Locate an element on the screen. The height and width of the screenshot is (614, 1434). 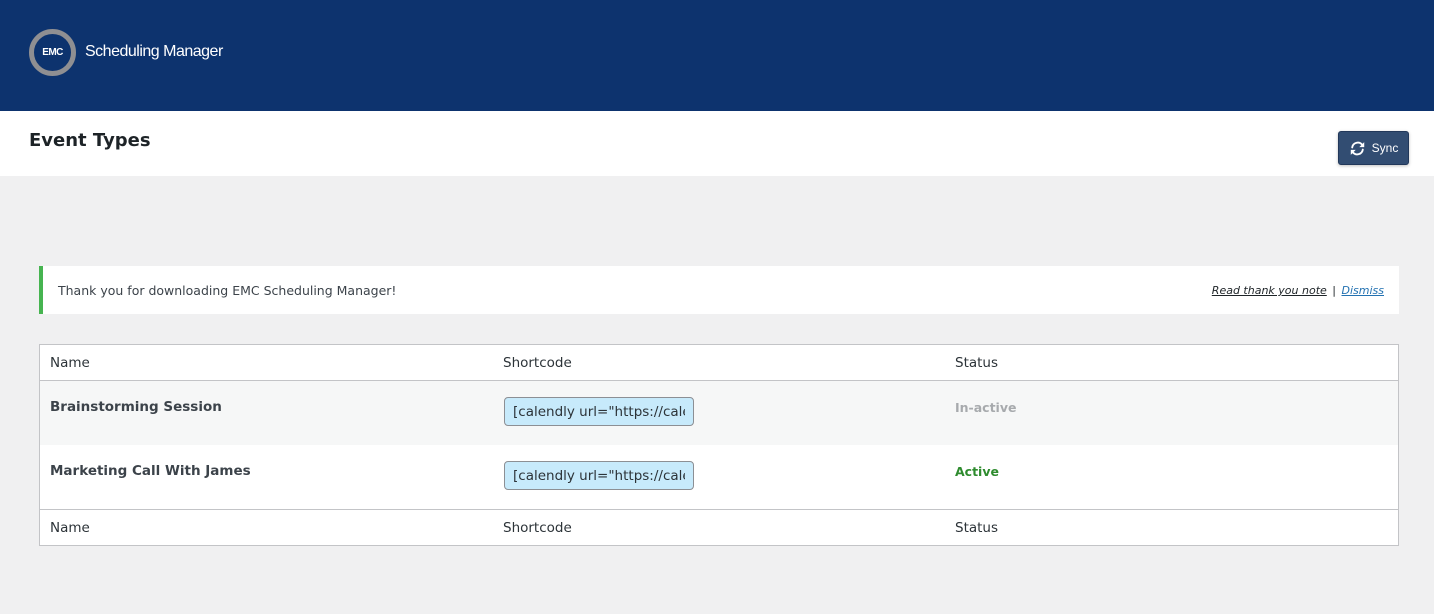
brand-name: Scheduling Manager is located at coordinates (154, 51).